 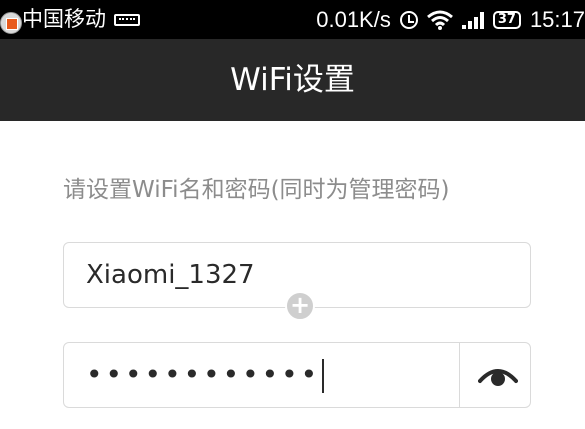 I want to click on form-instruction: 请设置WiFi名和密码(同时为管理密码), so click(x=256, y=190).